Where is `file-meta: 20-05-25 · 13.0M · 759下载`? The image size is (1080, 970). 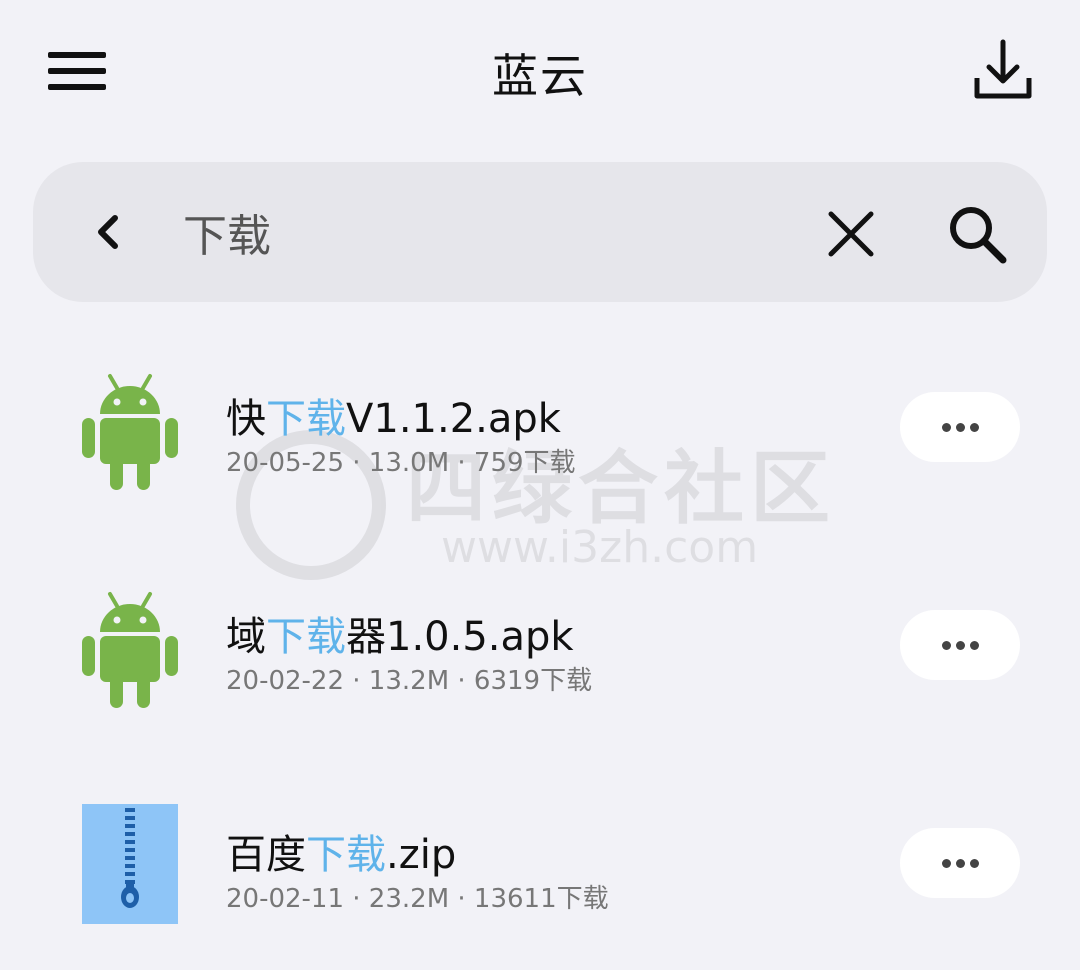
file-meta: 20-05-25 · 13.0M · 759下载 is located at coordinates (401, 463).